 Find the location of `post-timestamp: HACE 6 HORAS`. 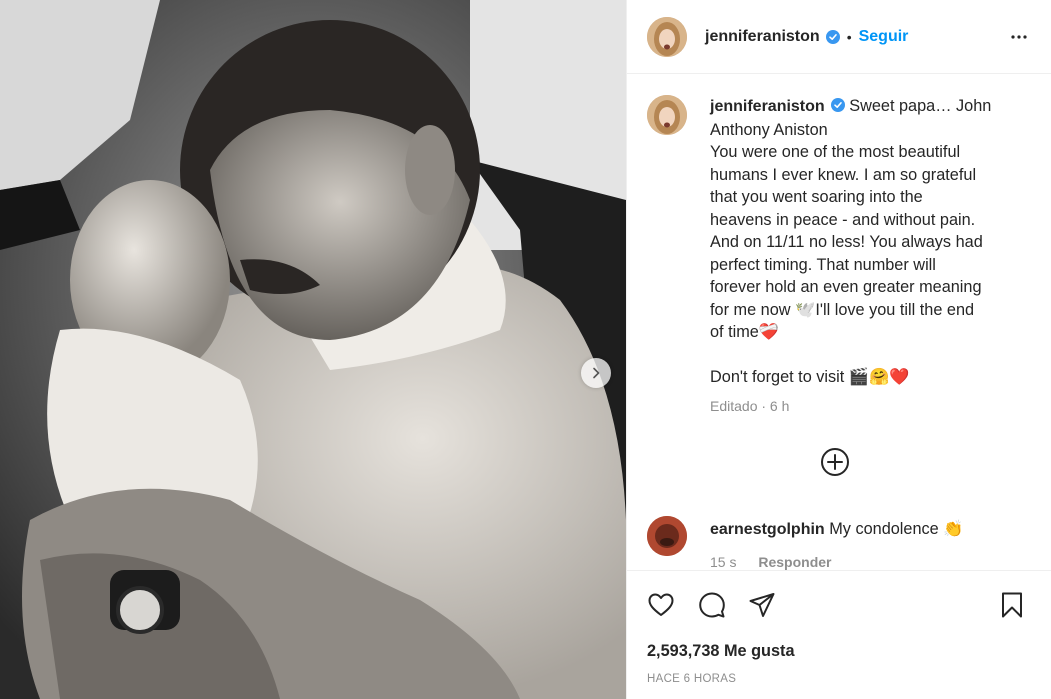

post-timestamp: HACE 6 HORAS is located at coordinates (692, 679).